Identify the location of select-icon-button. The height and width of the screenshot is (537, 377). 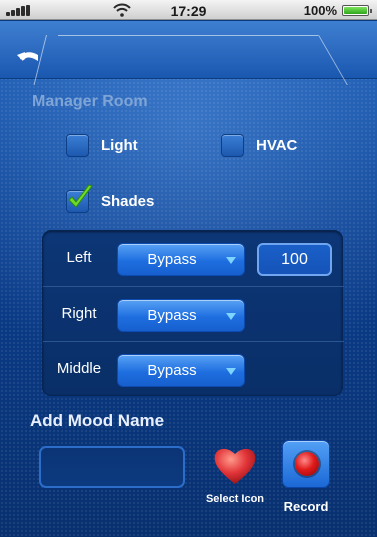
(235, 465).